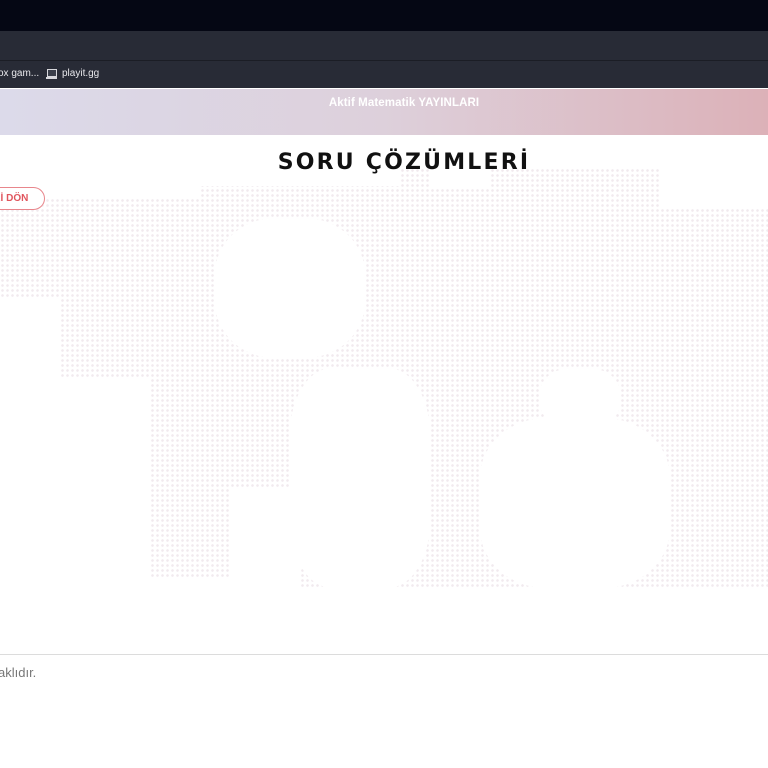 This screenshot has width=768, height=768. Describe the element at coordinates (51, 73) in the screenshot. I see `computer-icon` at that location.